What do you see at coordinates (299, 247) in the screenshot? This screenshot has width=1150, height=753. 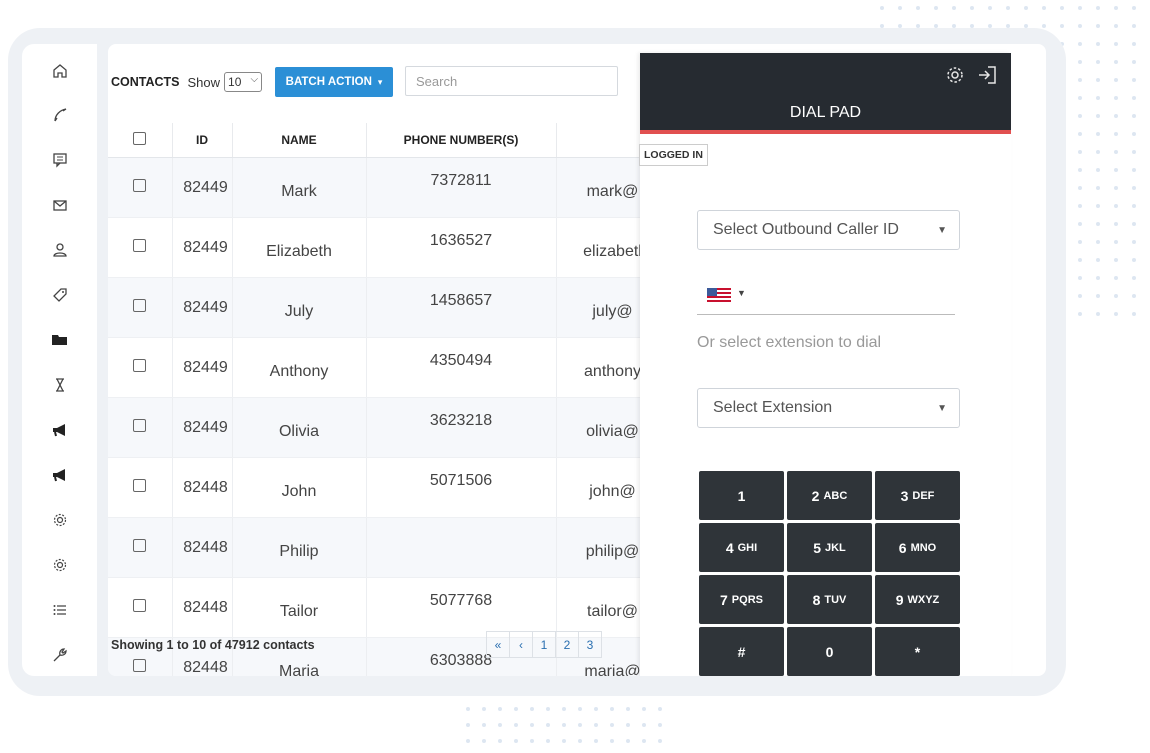 I see `contact-name: Elizabeth` at bounding box center [299, 247].